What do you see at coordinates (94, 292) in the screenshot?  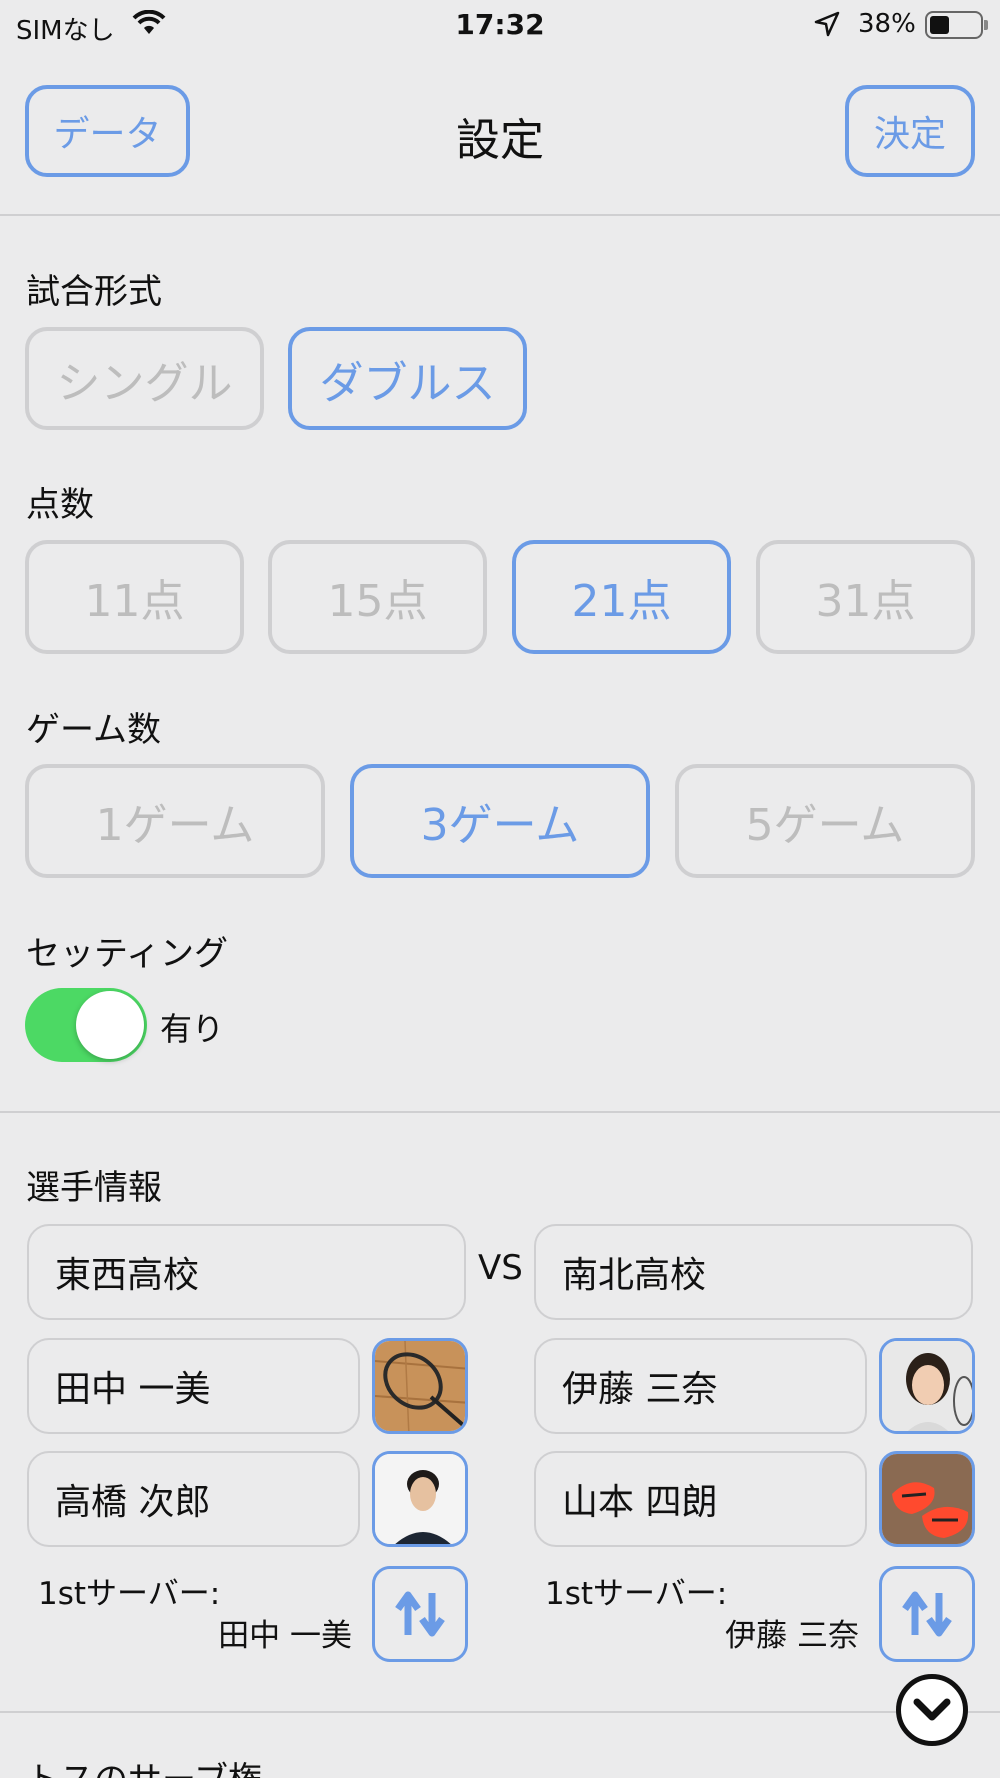 I see `match-format-label: 試合形式` at bounding box center [94, 292].